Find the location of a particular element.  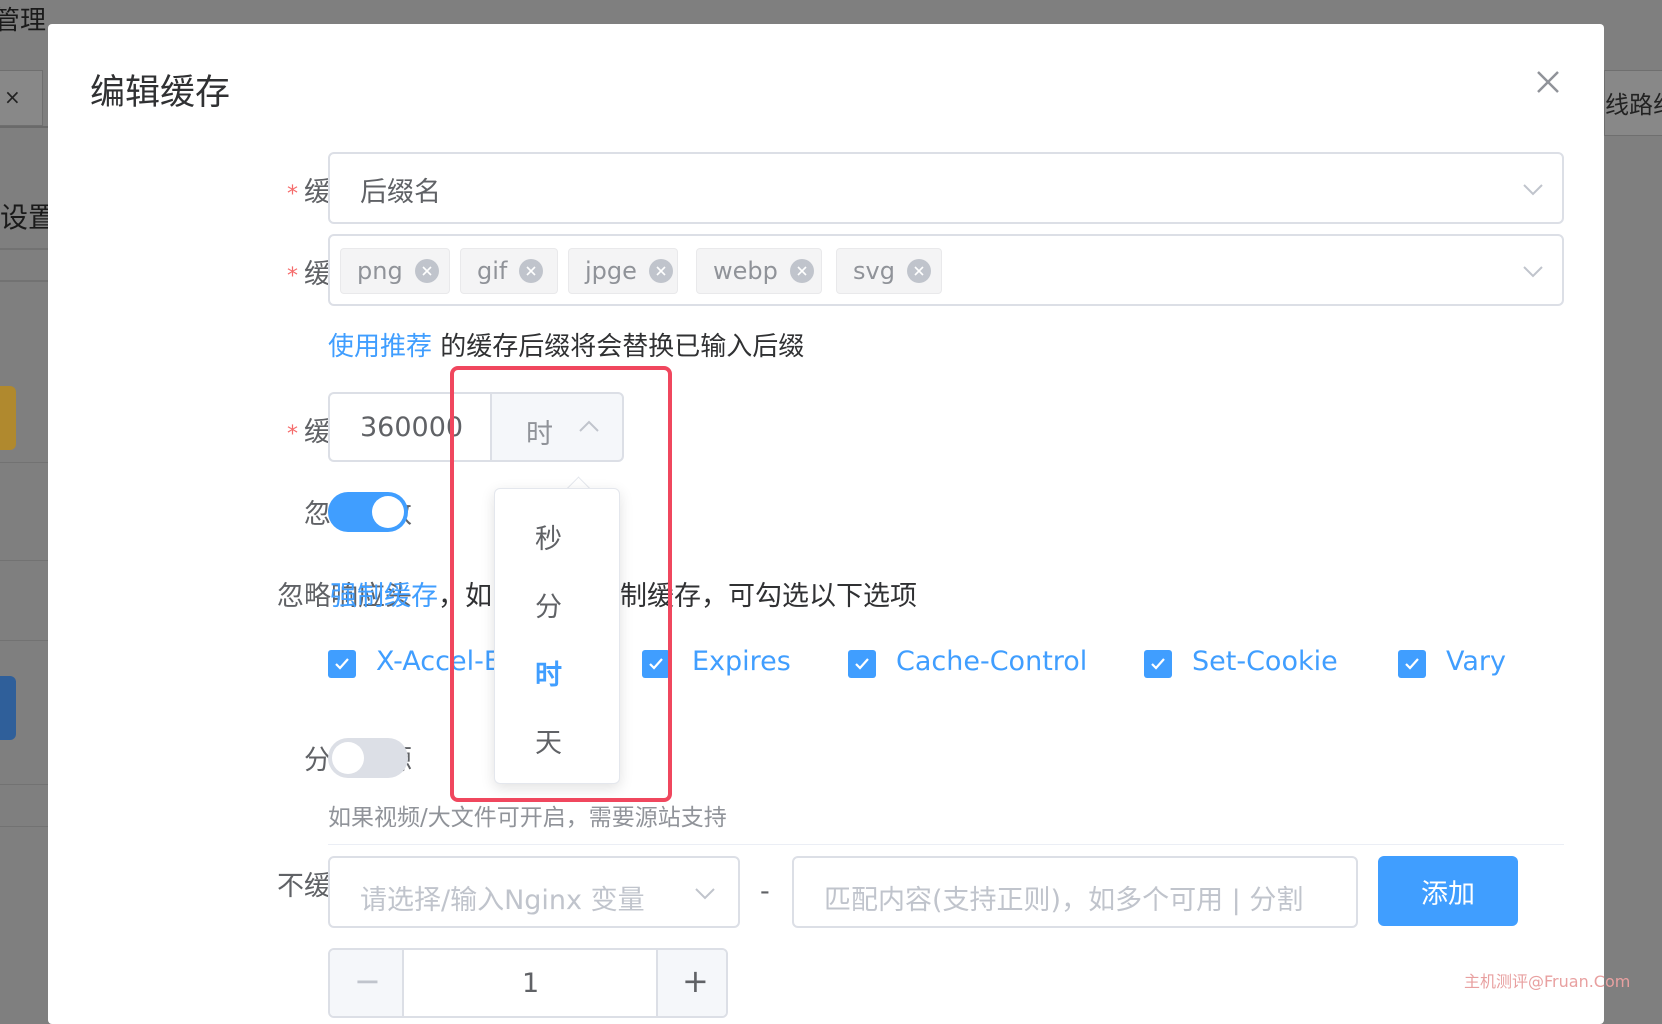

increase-button: + is located at coordinates (691, 983).